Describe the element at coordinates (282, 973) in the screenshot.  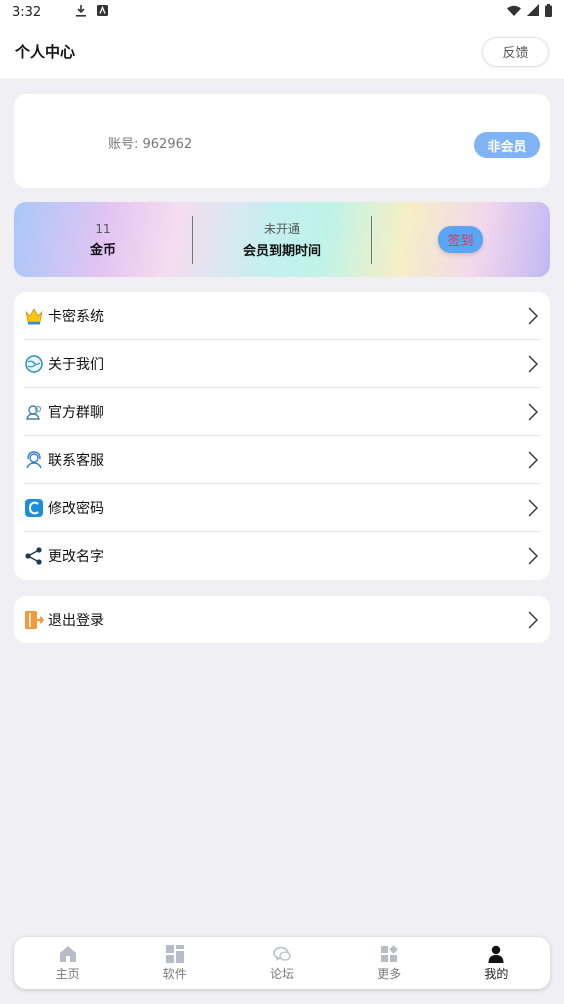
I see `tab-label: 论坛` at that location.